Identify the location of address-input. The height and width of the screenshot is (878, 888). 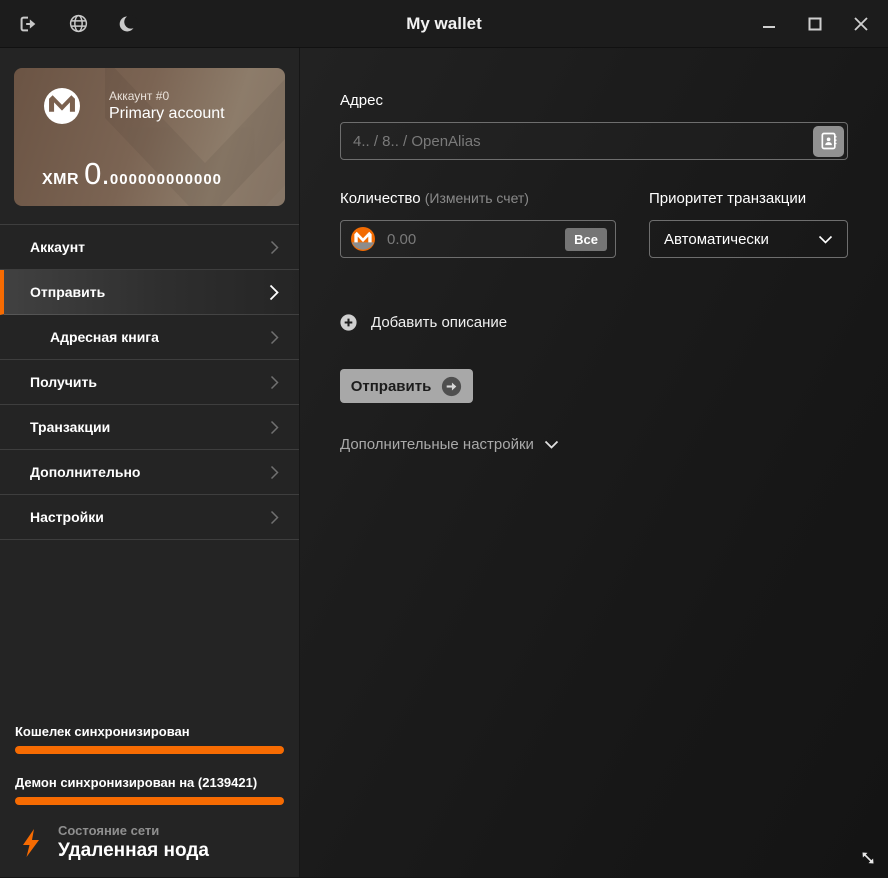
(577, 141).